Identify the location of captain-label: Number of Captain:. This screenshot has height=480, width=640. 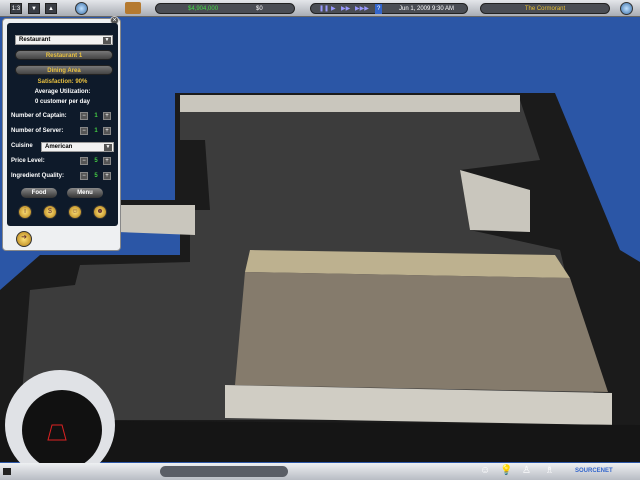
(39, 116).